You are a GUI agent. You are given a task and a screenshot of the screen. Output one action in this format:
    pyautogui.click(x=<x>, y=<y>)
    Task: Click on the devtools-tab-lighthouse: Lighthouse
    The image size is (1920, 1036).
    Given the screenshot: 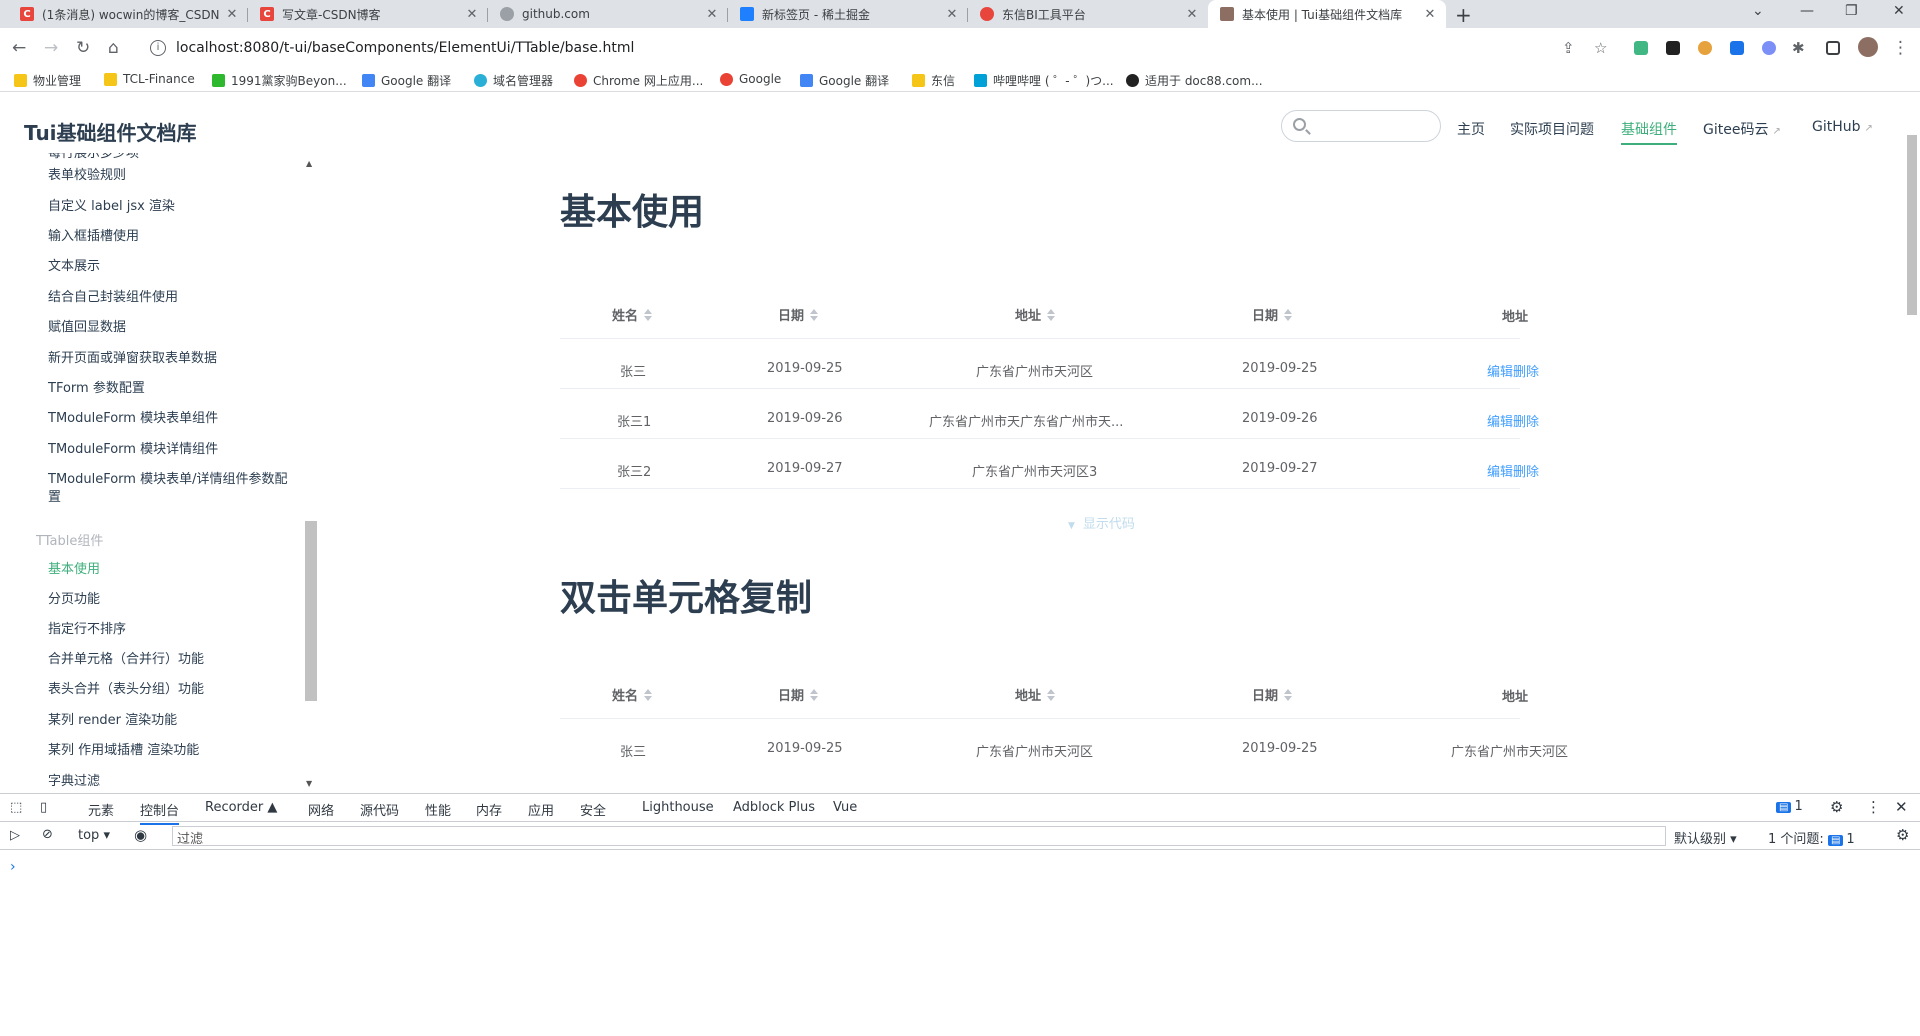 What is the action you would take?
    pyautogui.click(x=678, y=807)
    